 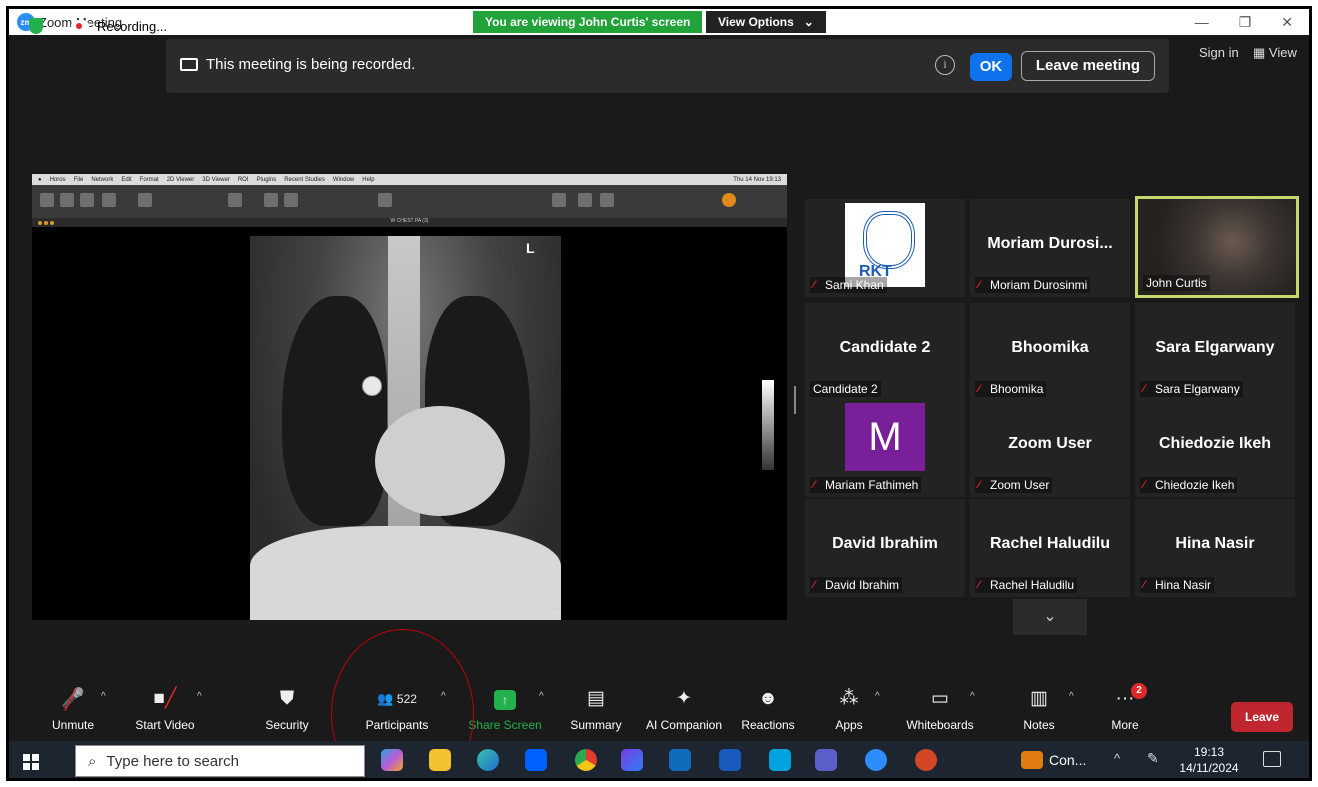 I want to click on participant-display-name: David Ibrahim, so click(x=885, y=543).